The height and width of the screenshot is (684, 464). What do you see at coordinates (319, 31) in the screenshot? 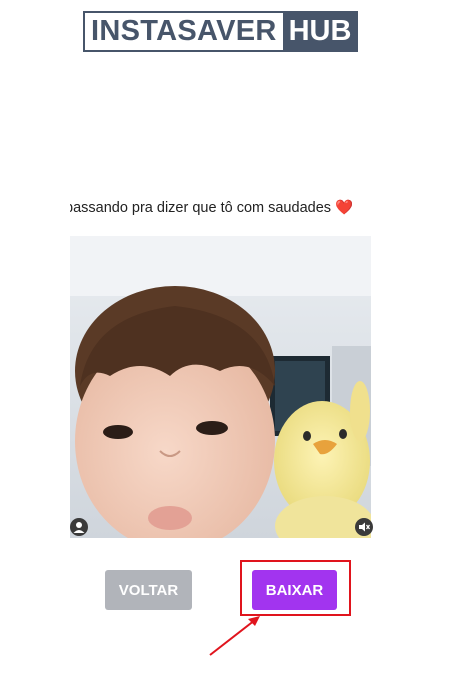
I see `logo-text-hub: HUB` at bounding box center [319, 31].